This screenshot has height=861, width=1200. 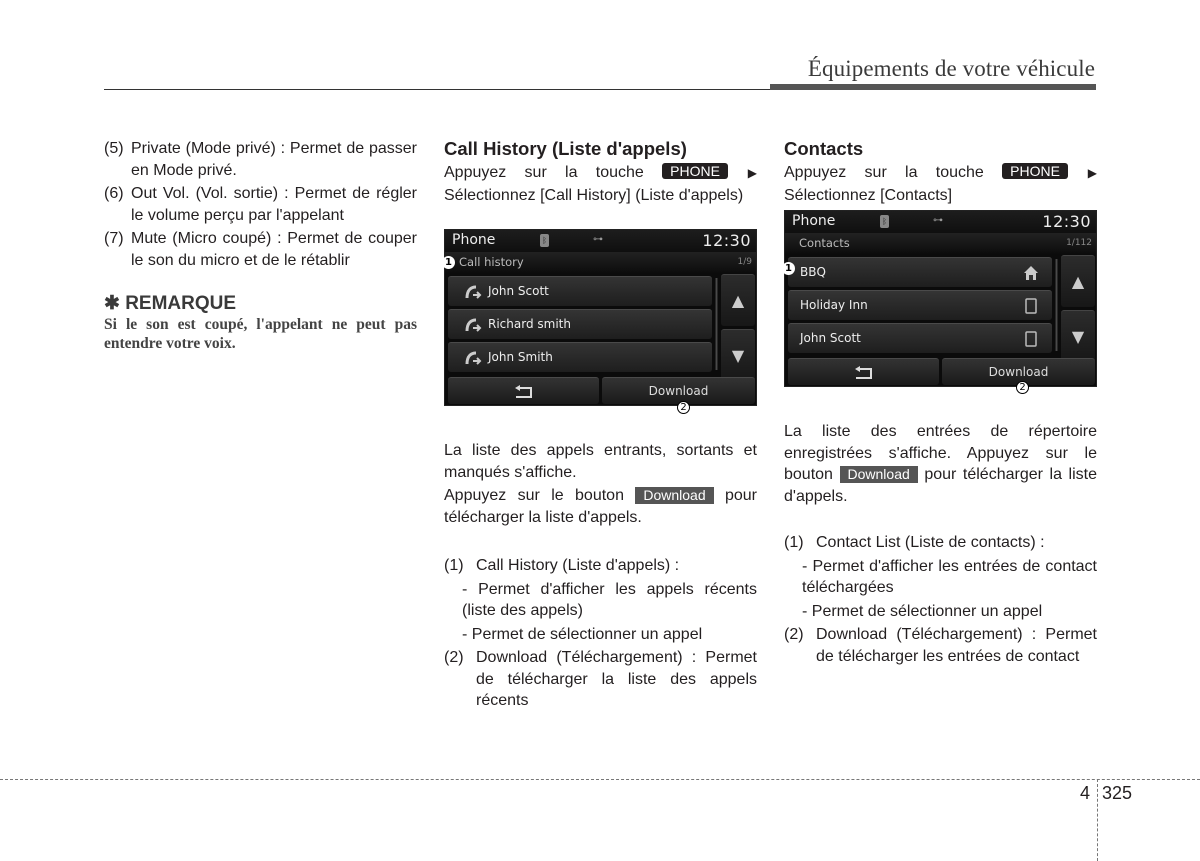 I want to click on app-title: Phone, so click(x=814, y=221).